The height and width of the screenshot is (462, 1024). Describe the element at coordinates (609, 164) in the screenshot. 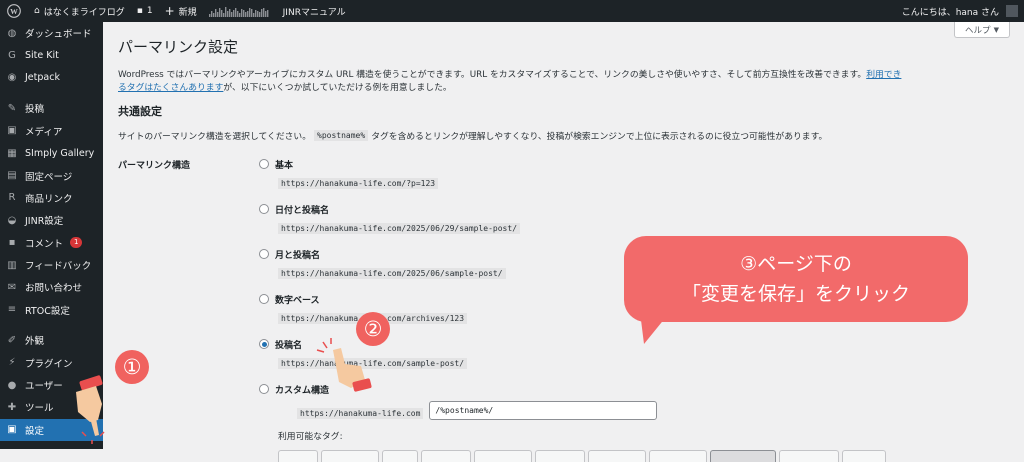

I see `permalink-option-row: 基本` at that location.